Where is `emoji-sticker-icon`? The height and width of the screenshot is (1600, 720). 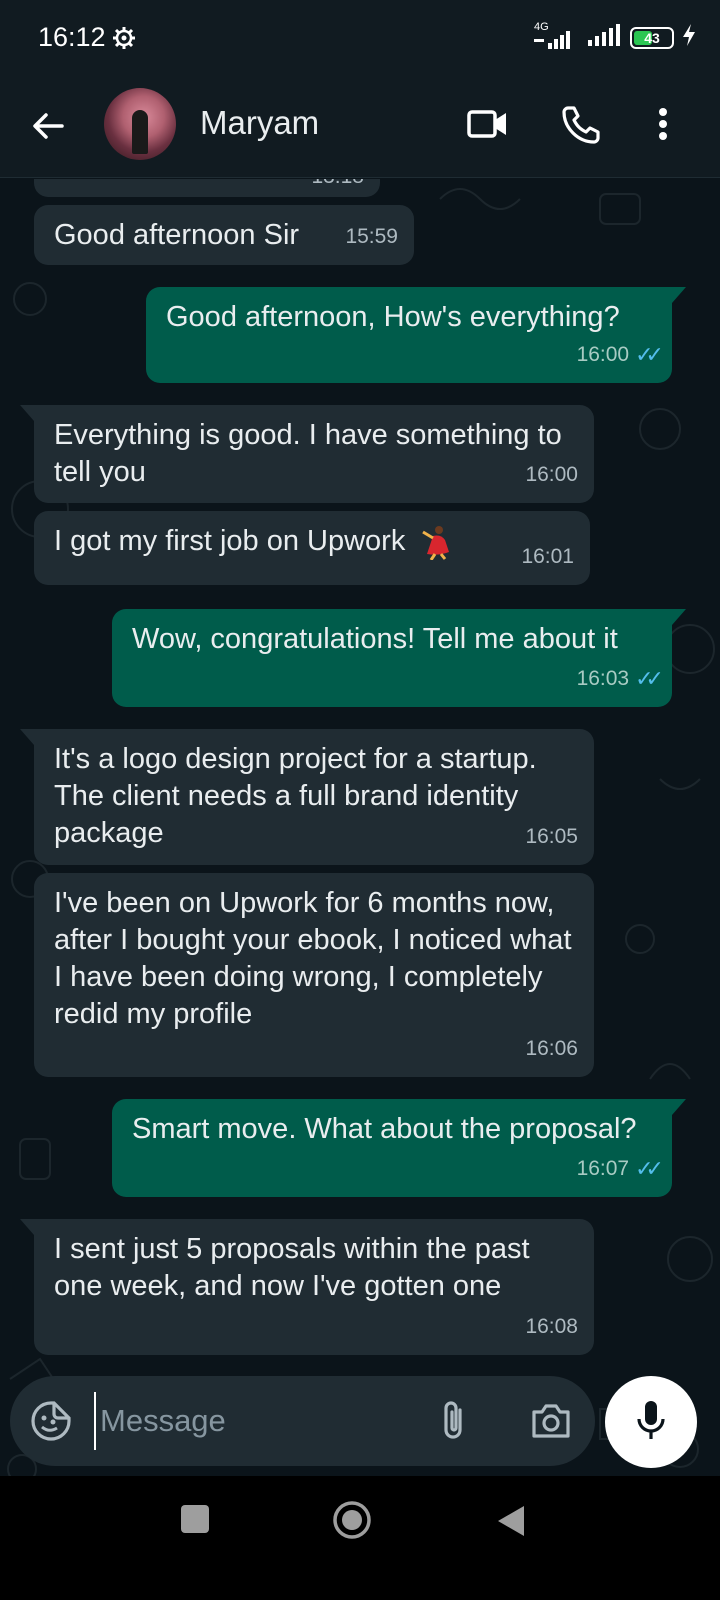
emoji-sticker-icon is located at coordinates (51, 1423).